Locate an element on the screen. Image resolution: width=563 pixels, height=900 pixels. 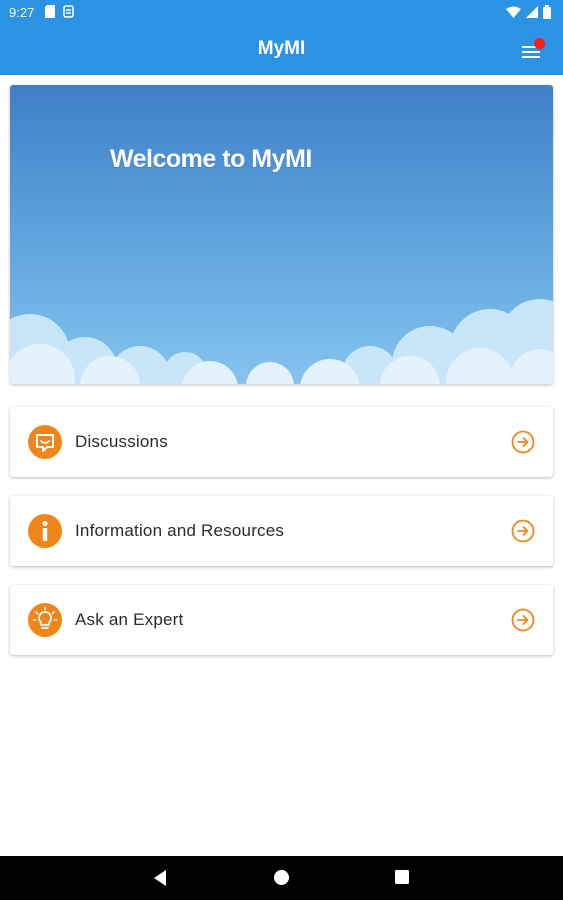
information-resources-card: Information and Resources is located at coordinates (281, 531).